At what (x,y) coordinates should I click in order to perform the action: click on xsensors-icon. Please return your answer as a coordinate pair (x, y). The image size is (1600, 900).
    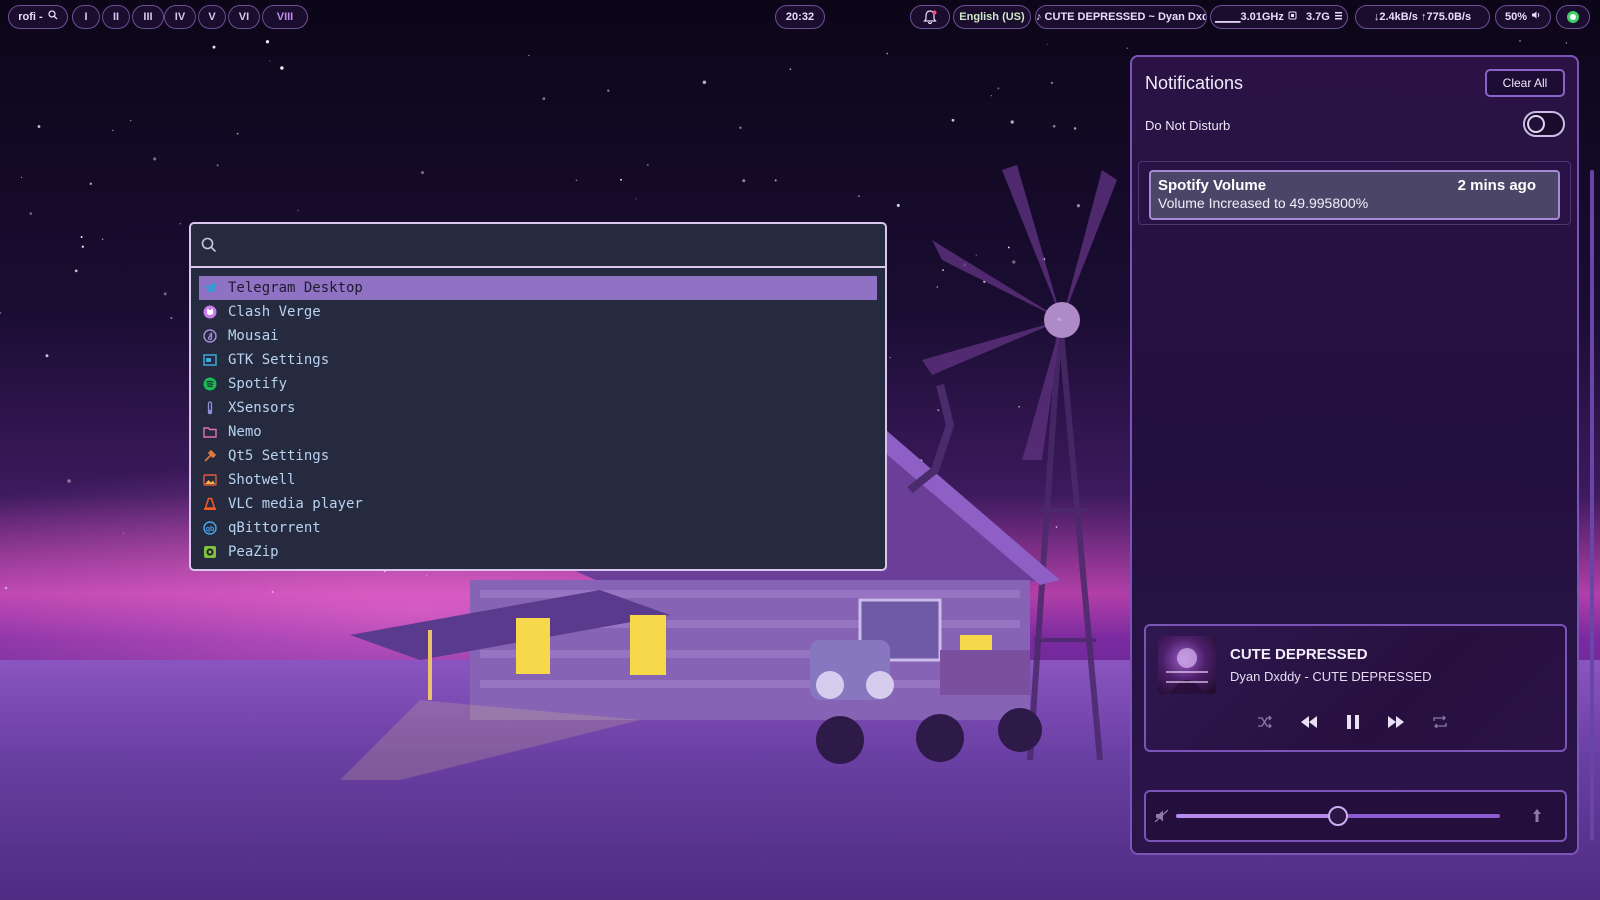
    Looking at the image, I should click on (210, 408).